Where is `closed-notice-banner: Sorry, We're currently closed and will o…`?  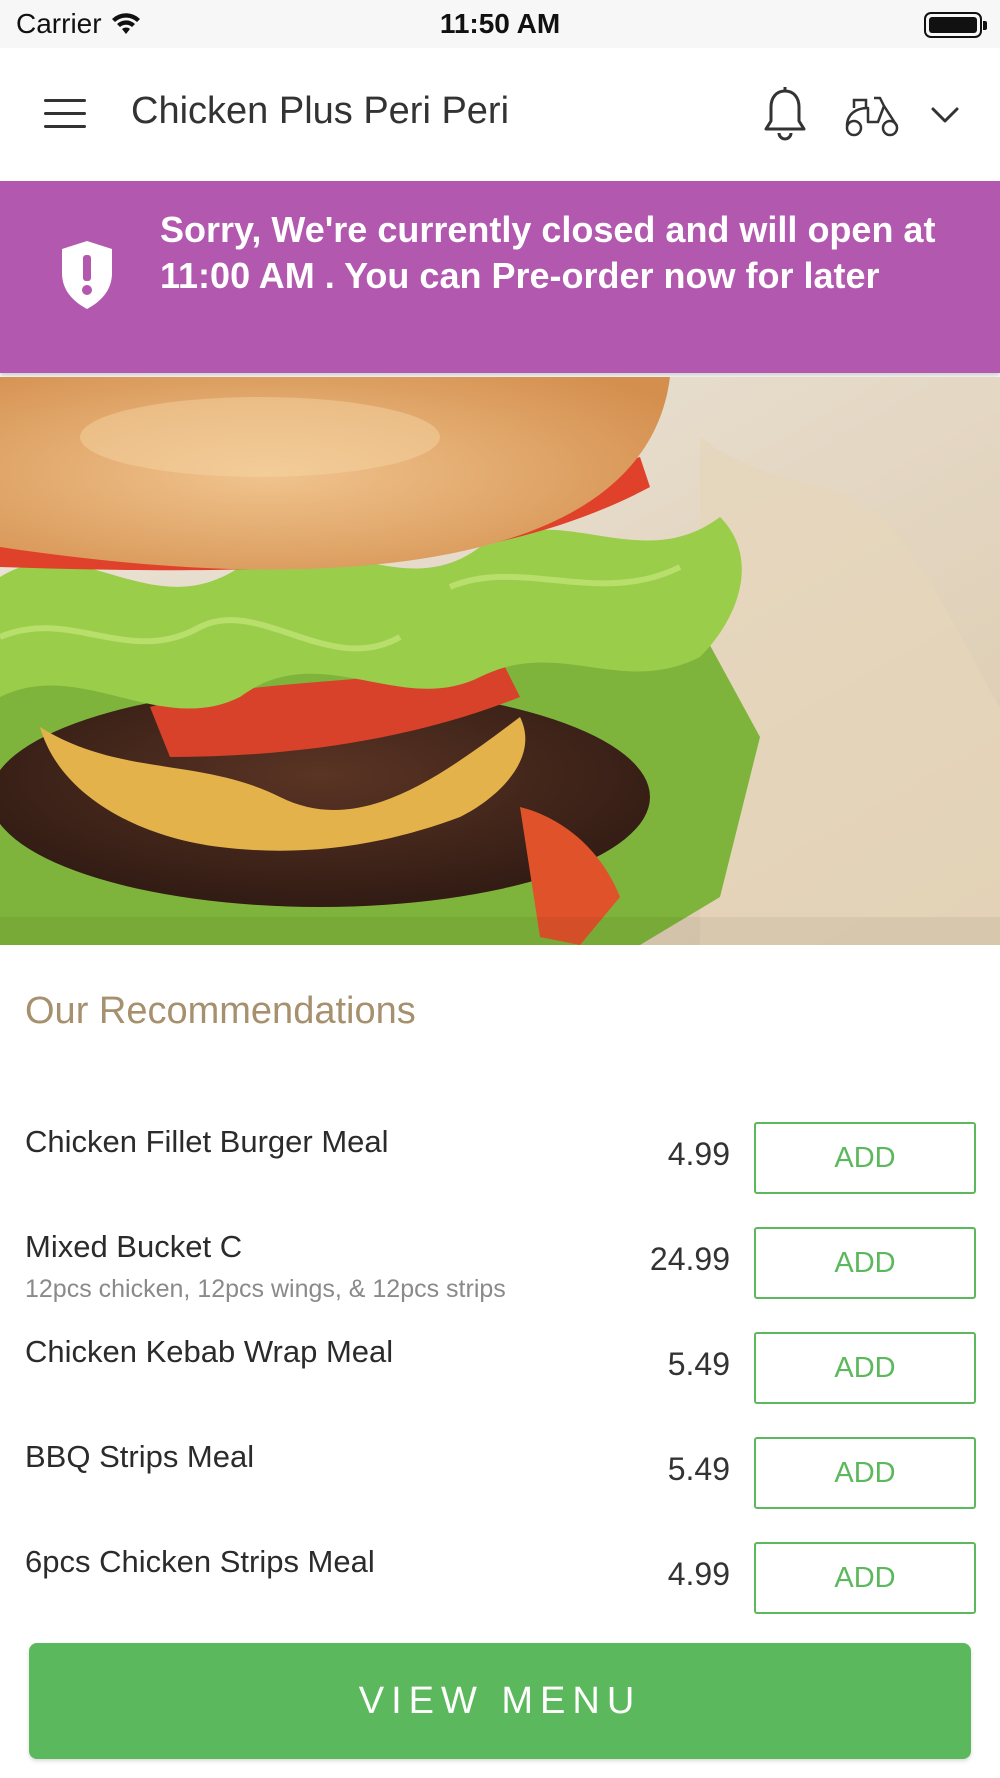
closed-notice-banner: Sorry, We're currently closed and will o… is located at coordinates (500, 277).